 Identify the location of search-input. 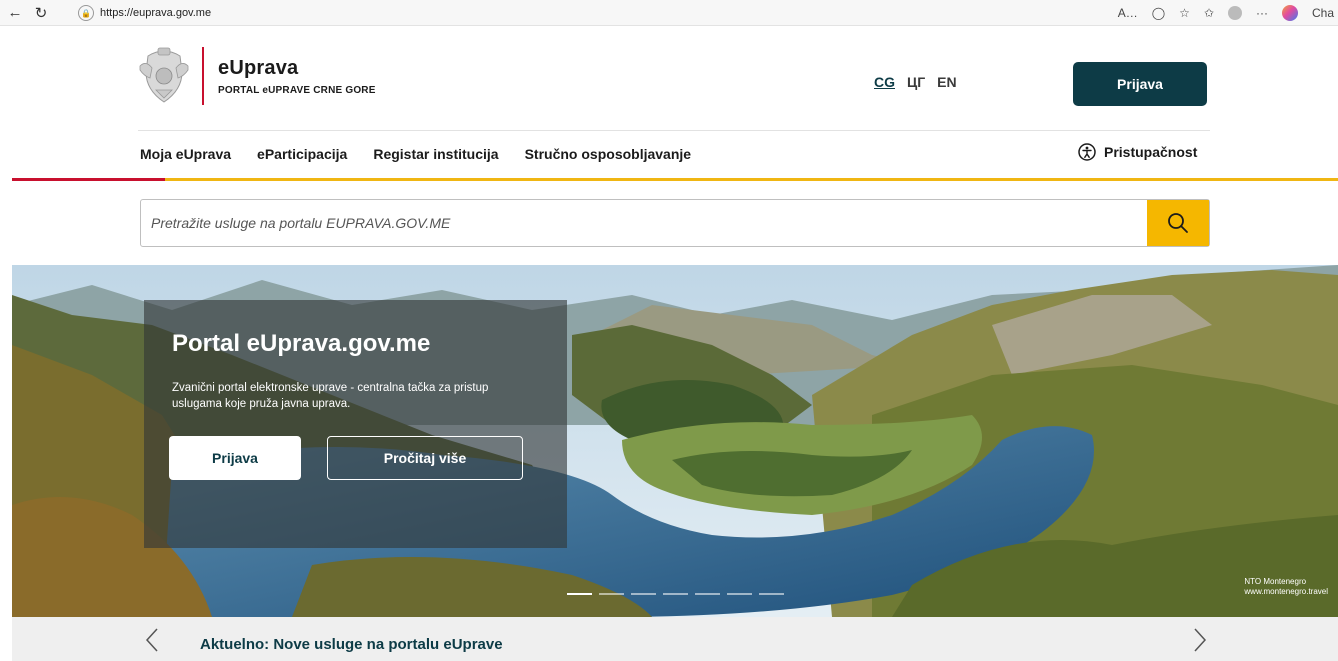
(641, 223).